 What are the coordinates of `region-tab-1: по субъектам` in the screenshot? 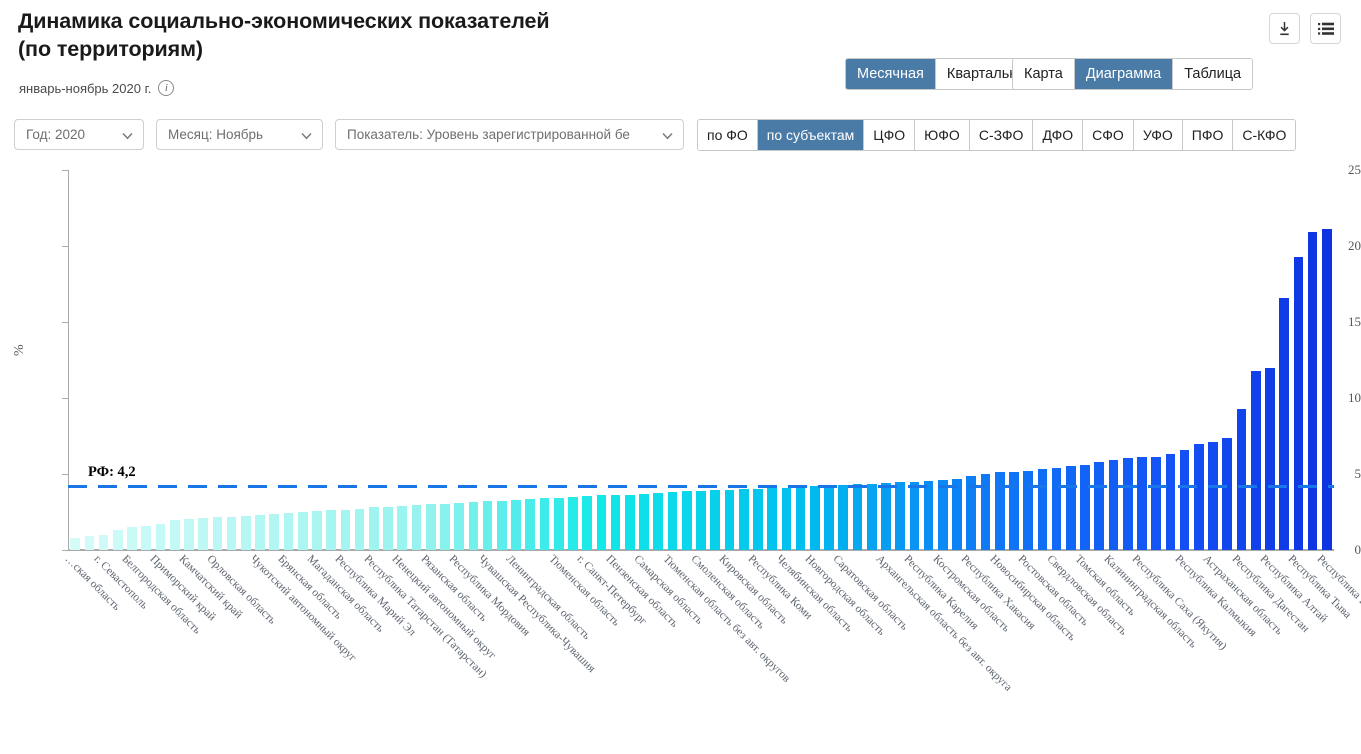 It's located at (811, 135).